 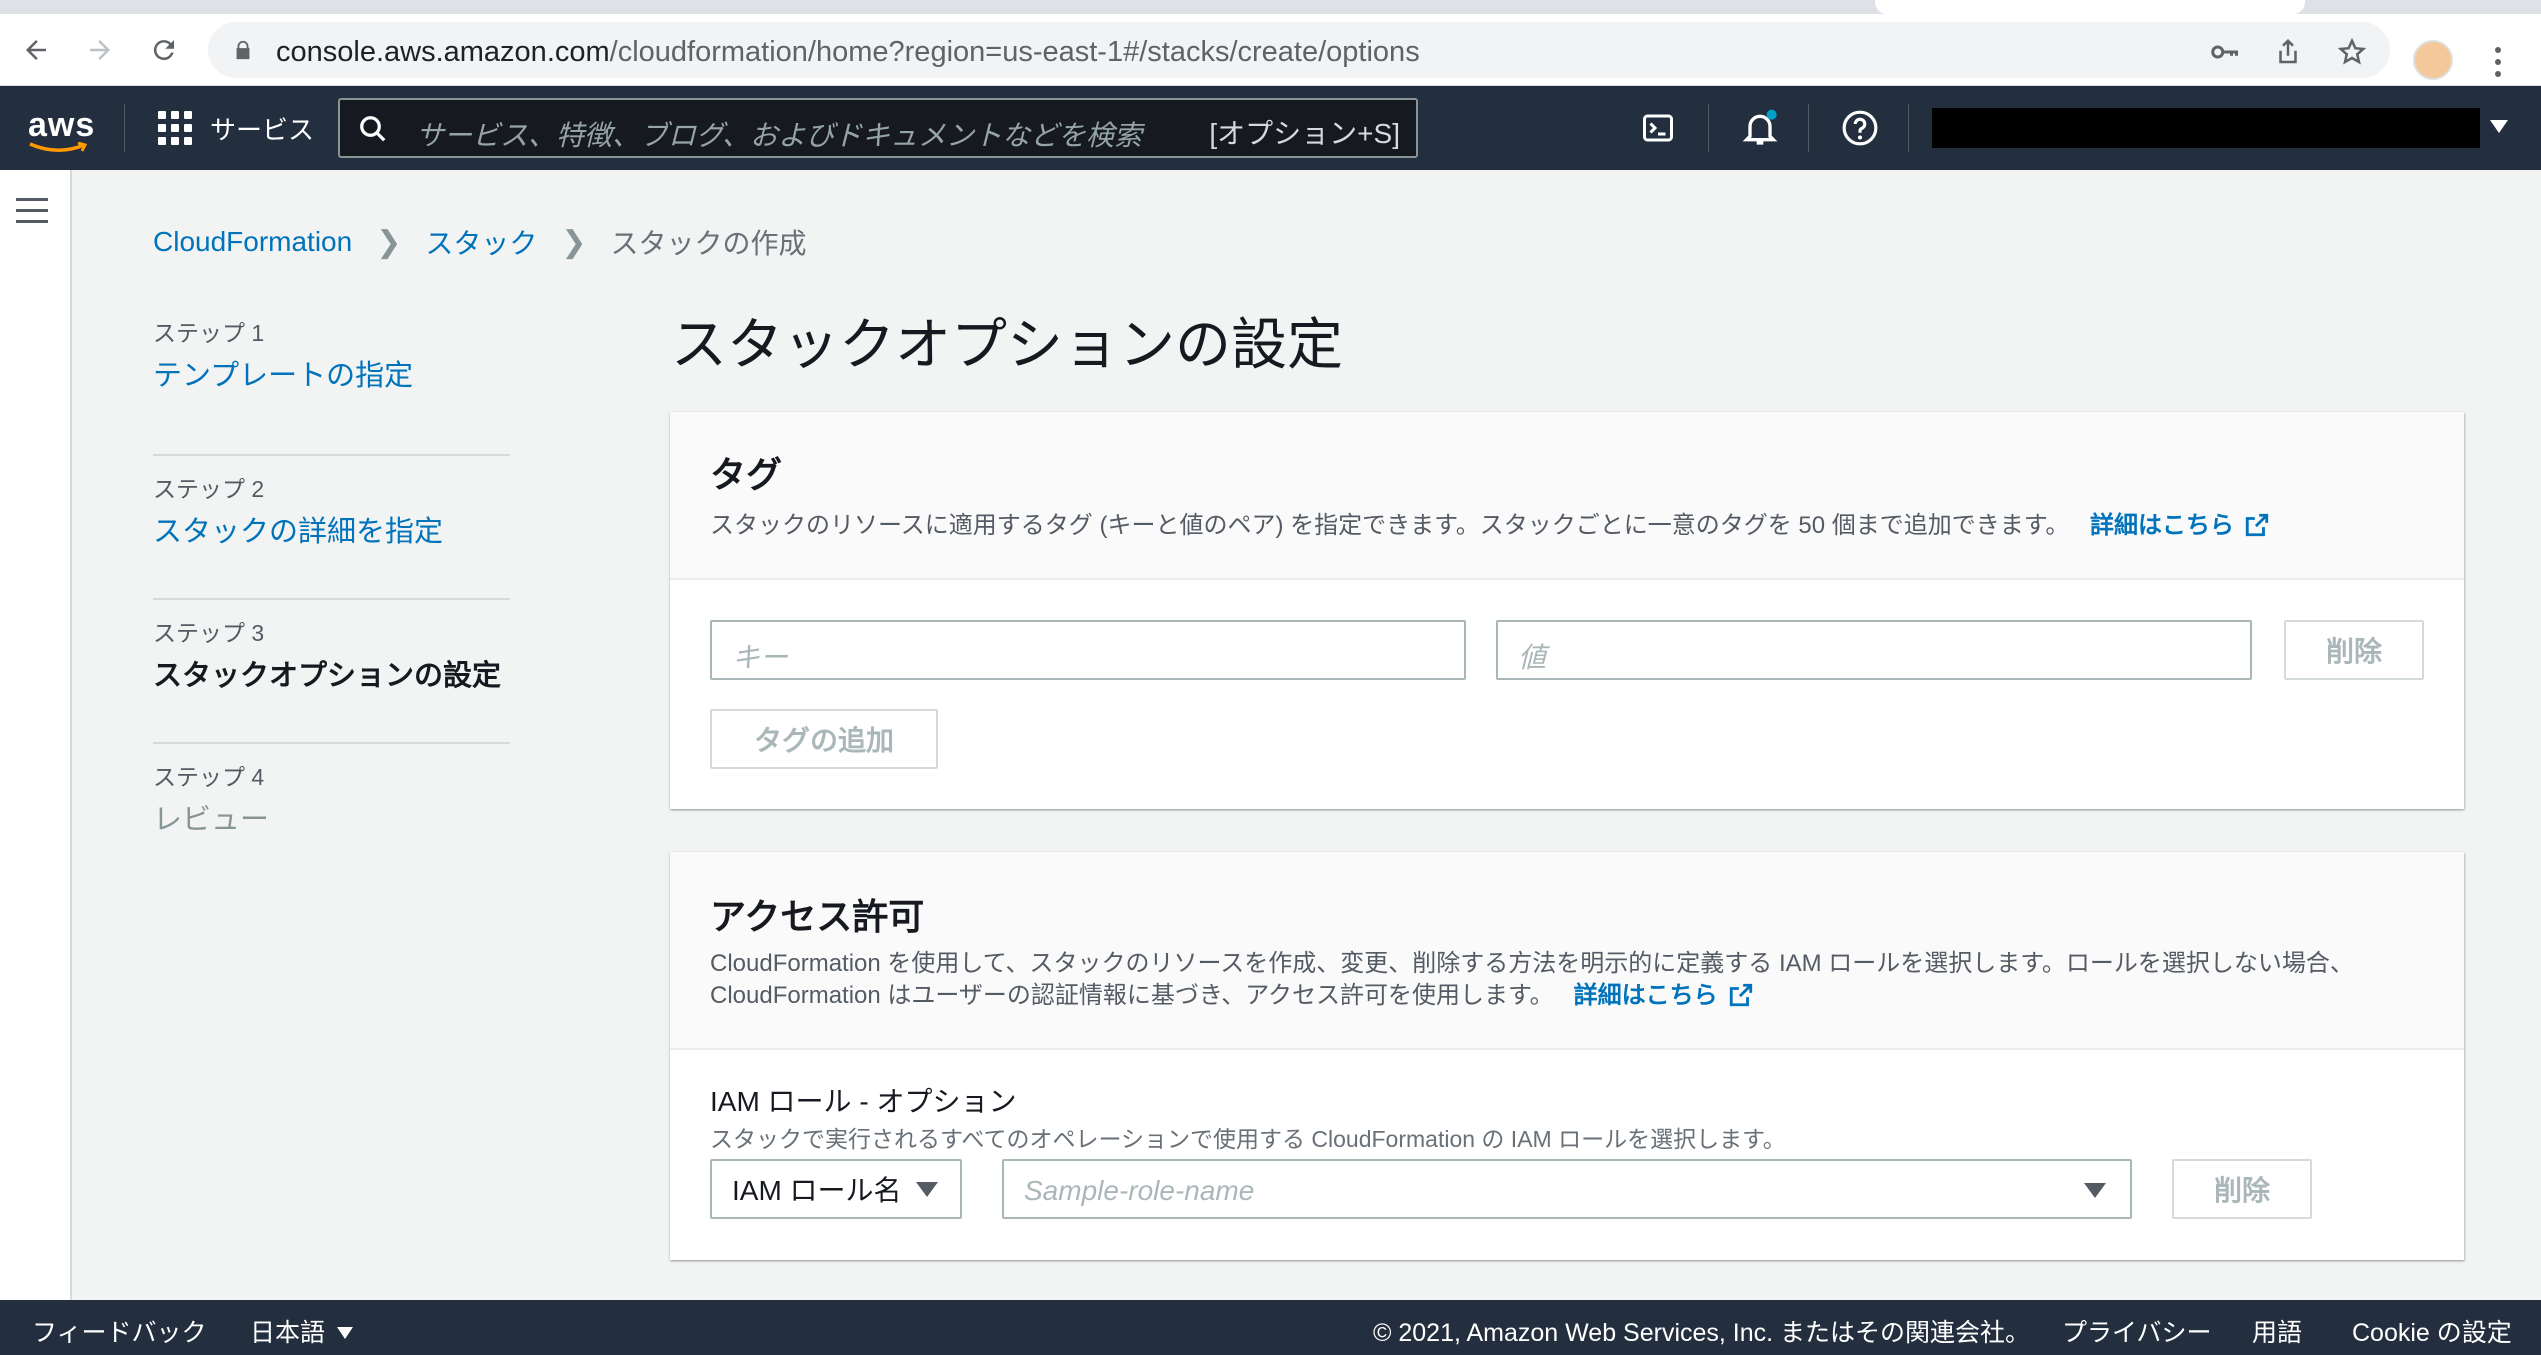 What do you see at coordinates (331, 373) in the screenshot?
I see `step-link-specify-template: テンプレートの指定` at bounding box center [331, 373].